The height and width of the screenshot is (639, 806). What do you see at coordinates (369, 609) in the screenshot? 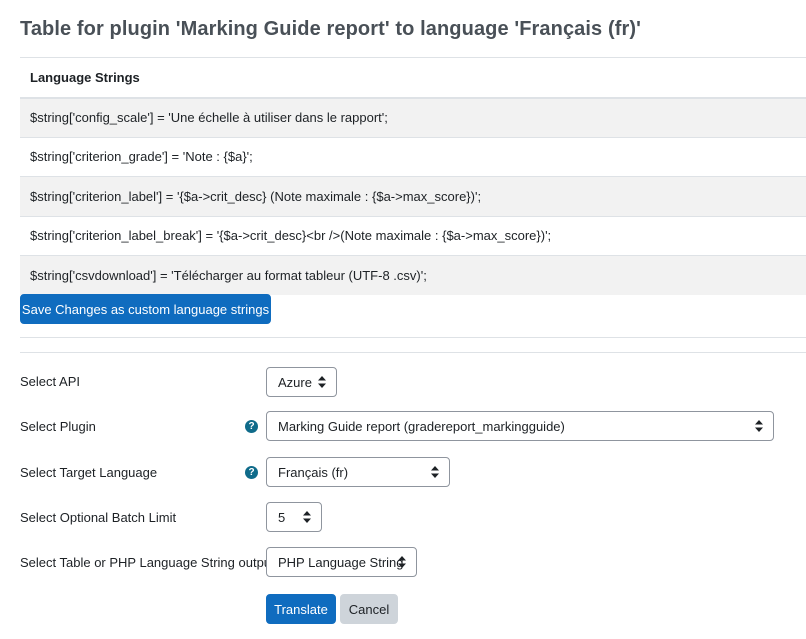
I see `cancel-button: Cancel` at bounding box center [369, 609].